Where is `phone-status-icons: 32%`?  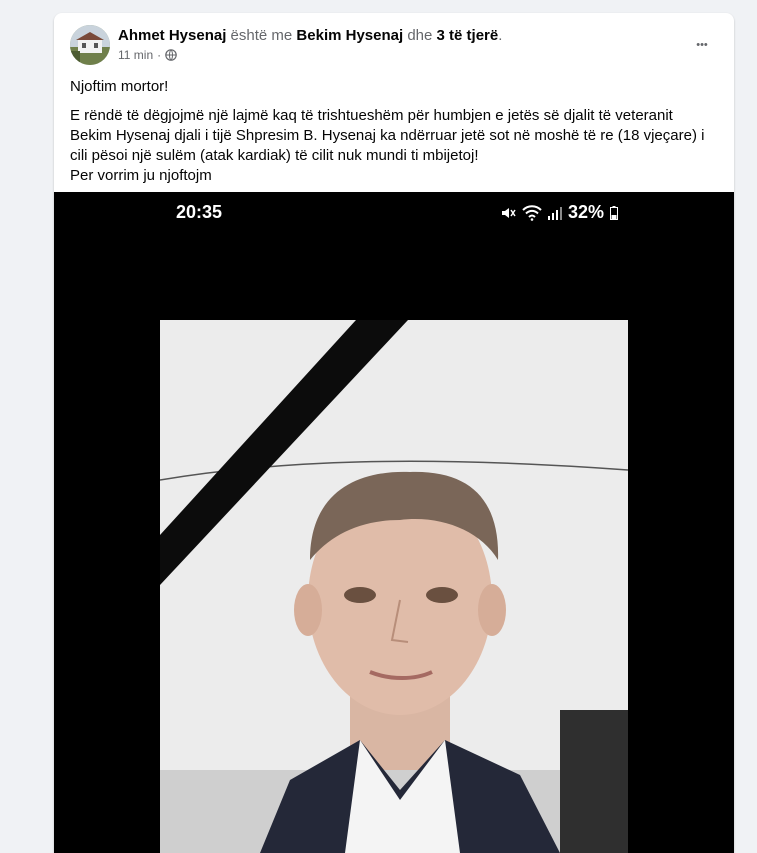
phone-status-icons: 32% is located at coordinates (559, 212).